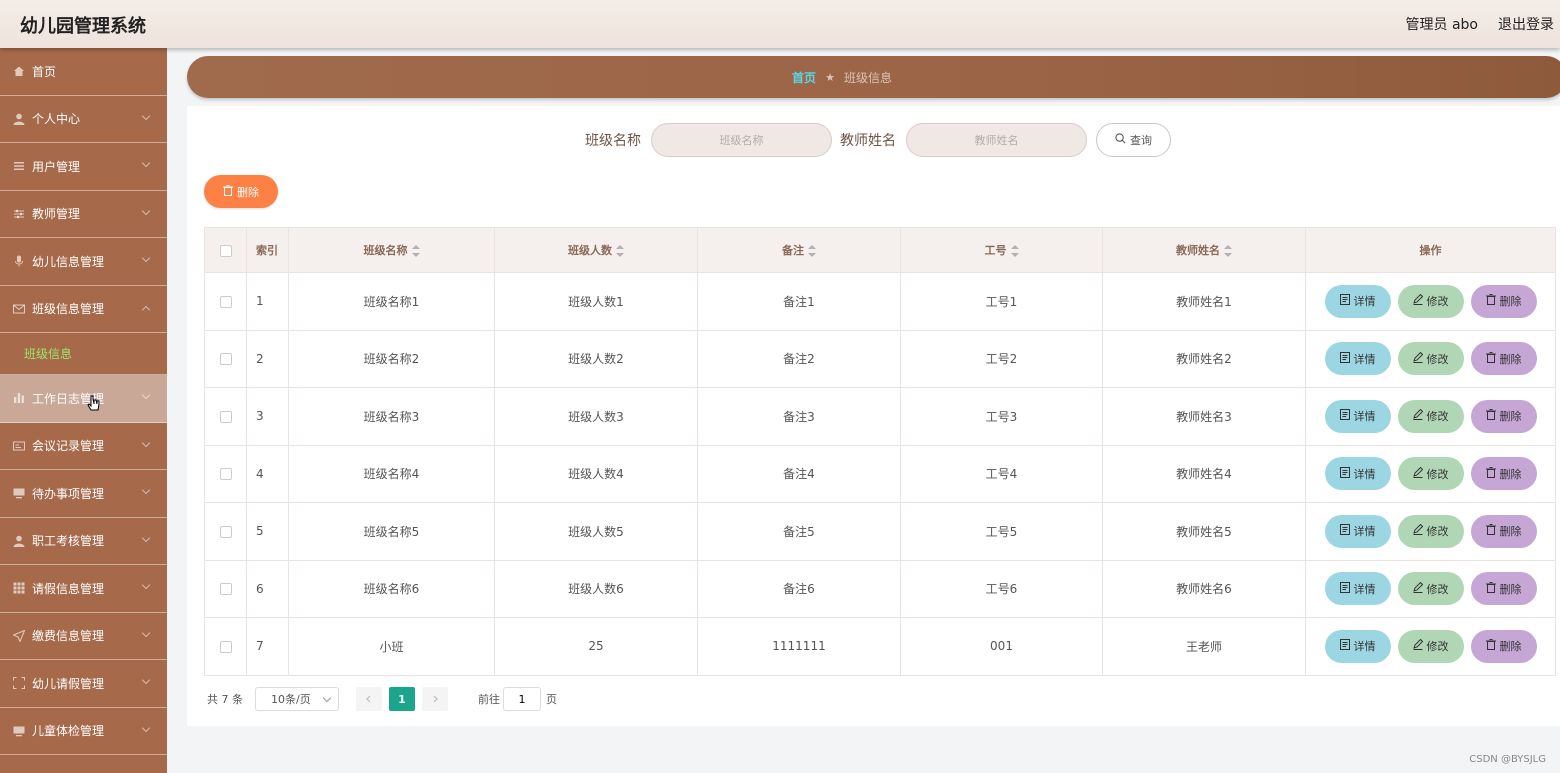 The image size is (1560, 773). I want to click on goto-page-input, so click(522, 699).